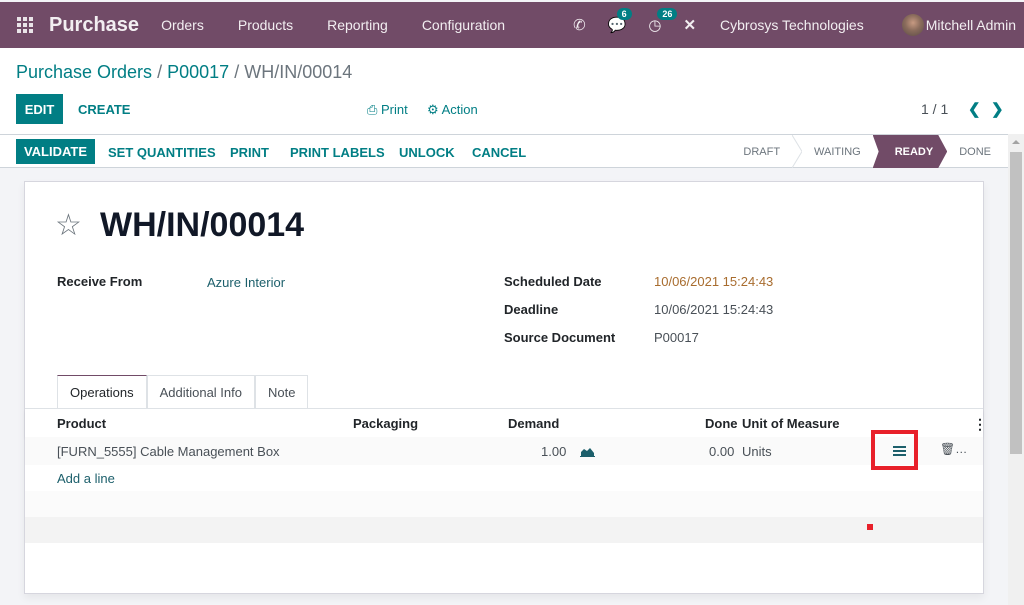 The width and height of the screenshot is (1024, 605). Describe the element at coordinates (676, 337) in the screenshot. I see `source-document-value: P00017` at that location.